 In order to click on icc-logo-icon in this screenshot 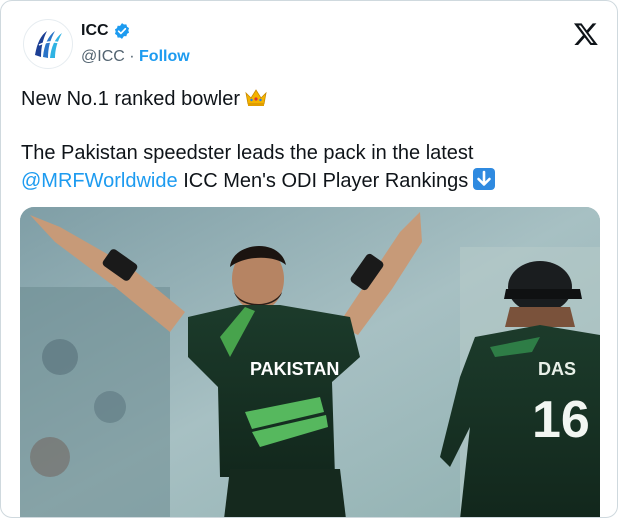, I will do `click(49, 44)`.